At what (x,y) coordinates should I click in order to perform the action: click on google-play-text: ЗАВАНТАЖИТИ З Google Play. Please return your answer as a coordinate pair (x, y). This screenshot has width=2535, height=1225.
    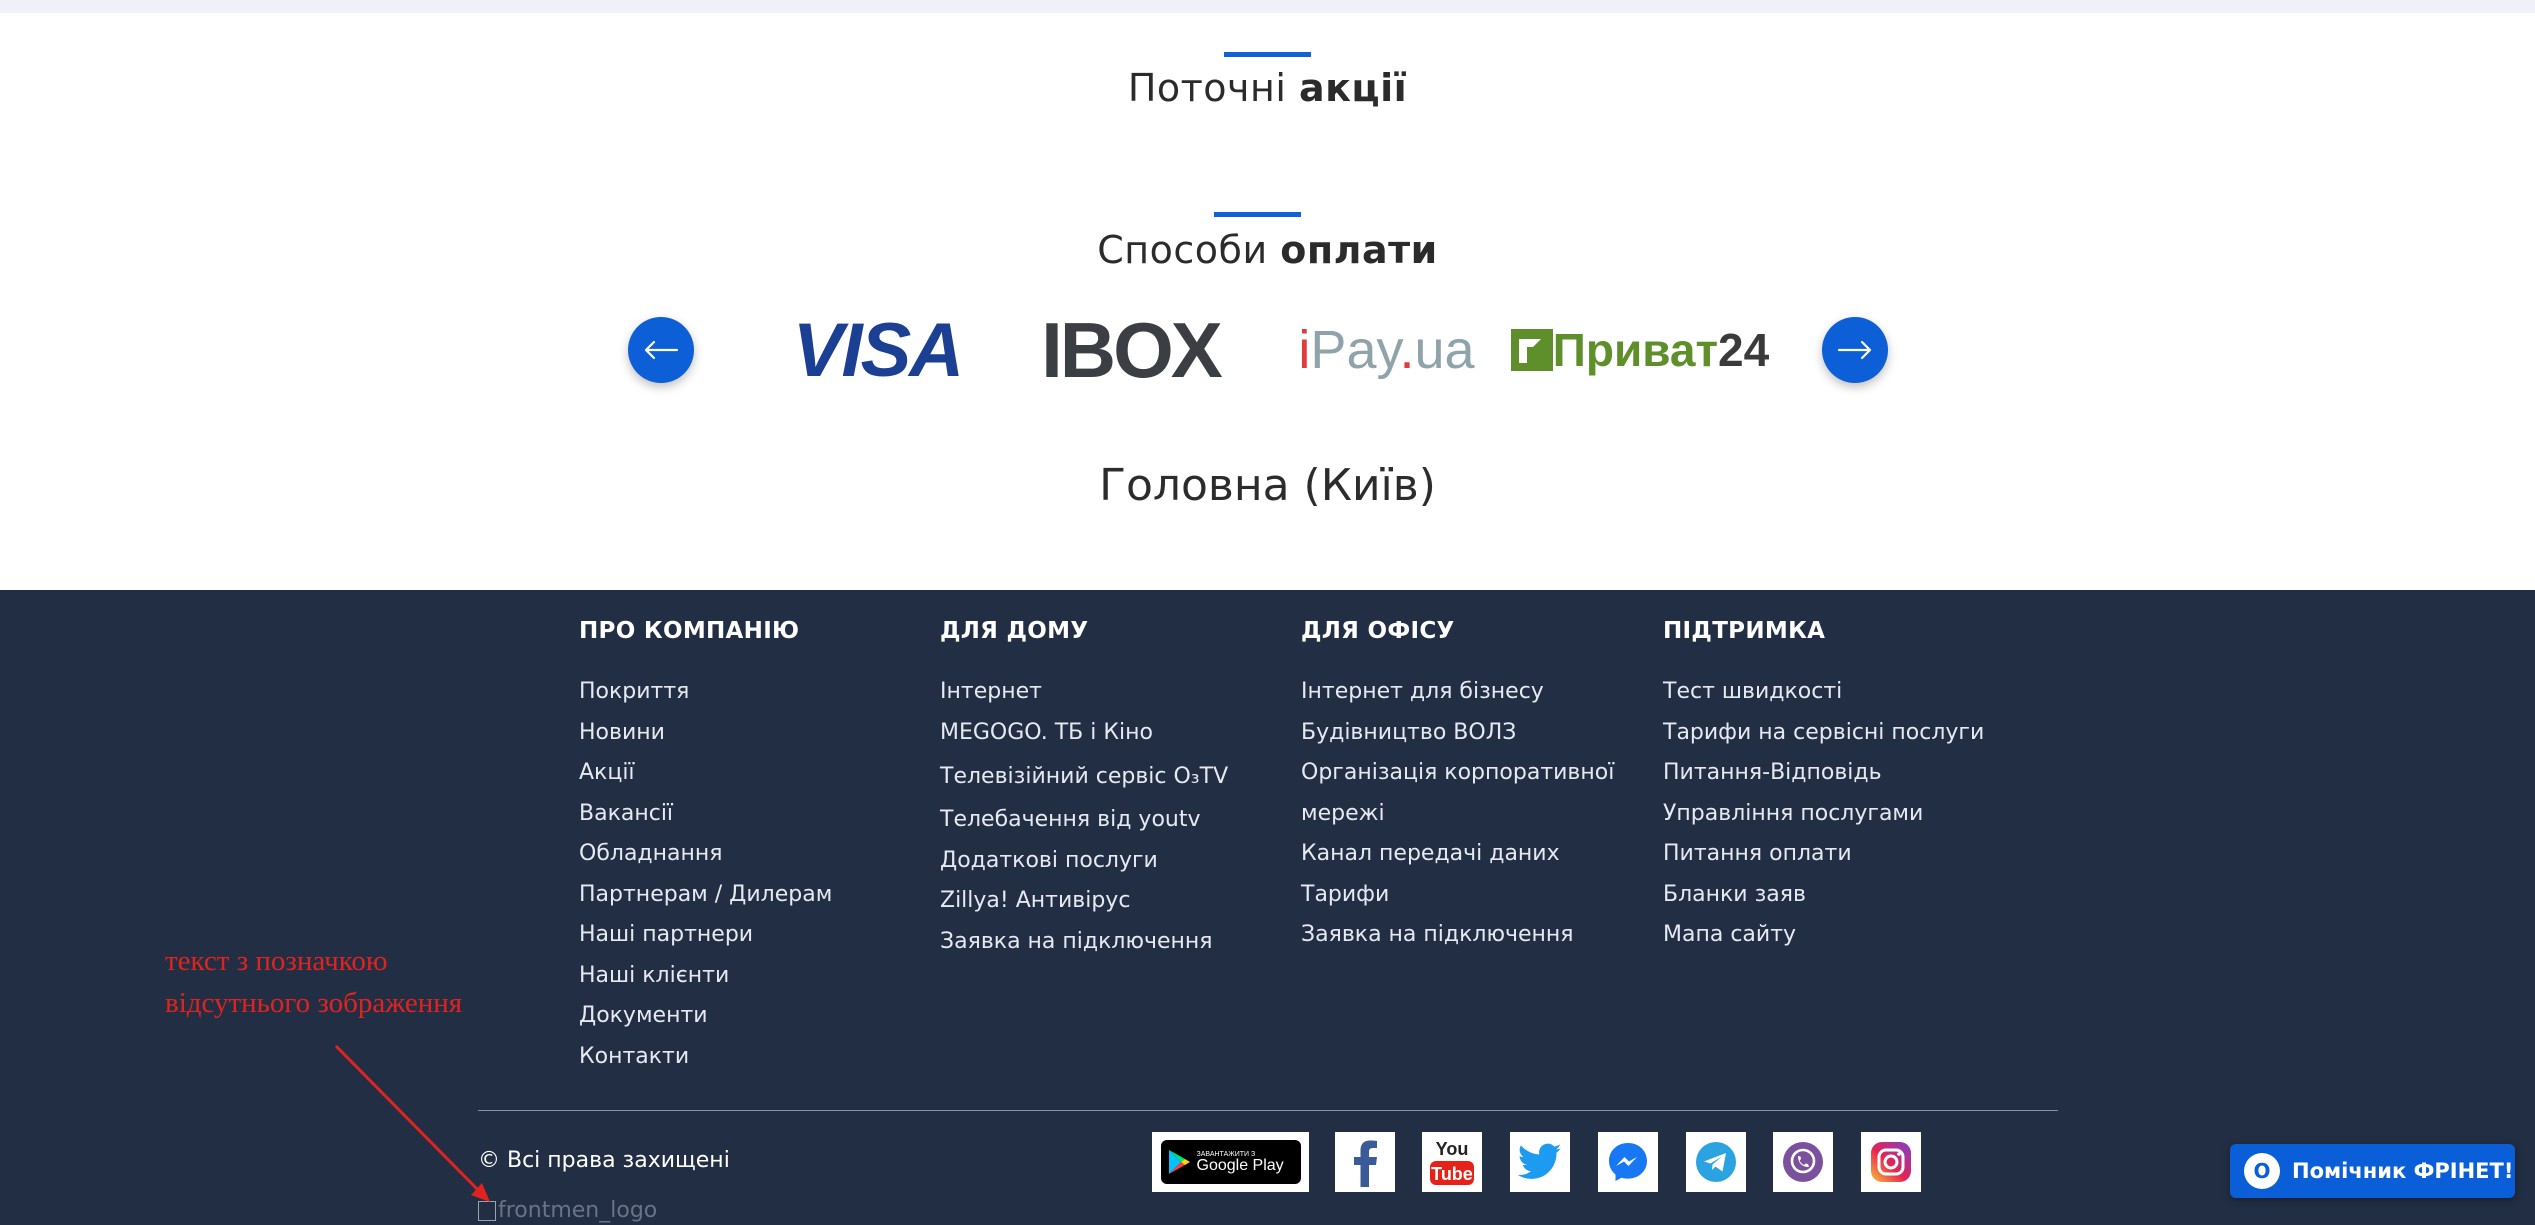
    Looking at the image, I should click on (1240, 1162).